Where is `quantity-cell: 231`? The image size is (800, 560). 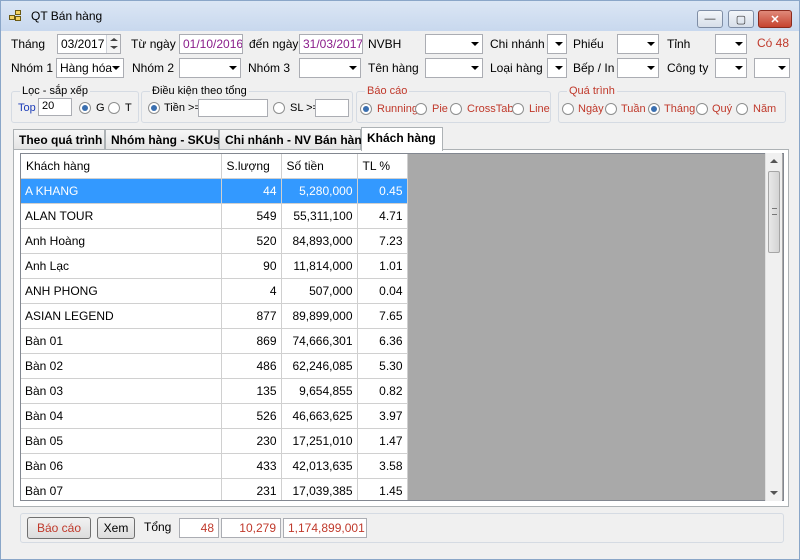 quantity-cell: 231 is located at coordinates (251, 489).